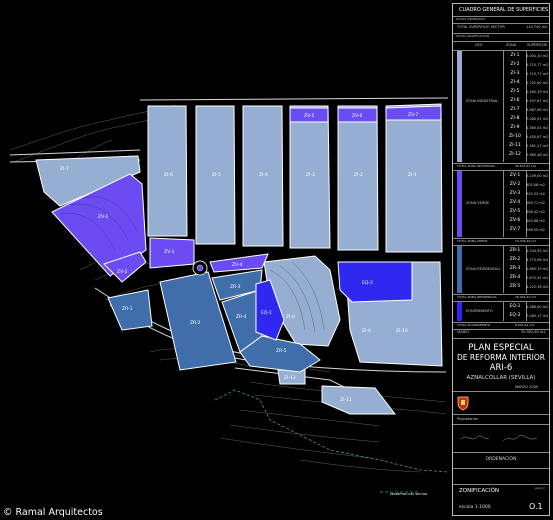 Image resolution: width=553 pixels, height=520 pixels. Describe the element at coordinates (459, 269) in the screenshot. I see `swatch-residential` at that location.